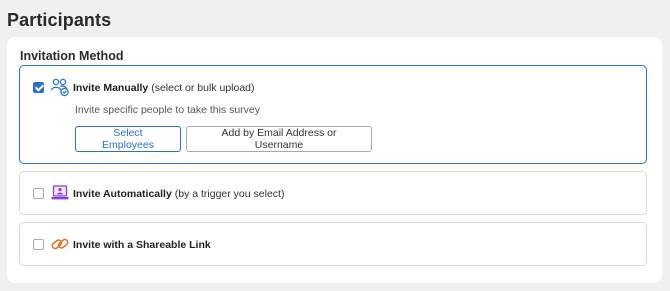 This screenshot has width=670, height=291. Describe the element at coordinates (111, 88) in the screenshot. I see `invite-manually-label: Invite Manually` at that location.